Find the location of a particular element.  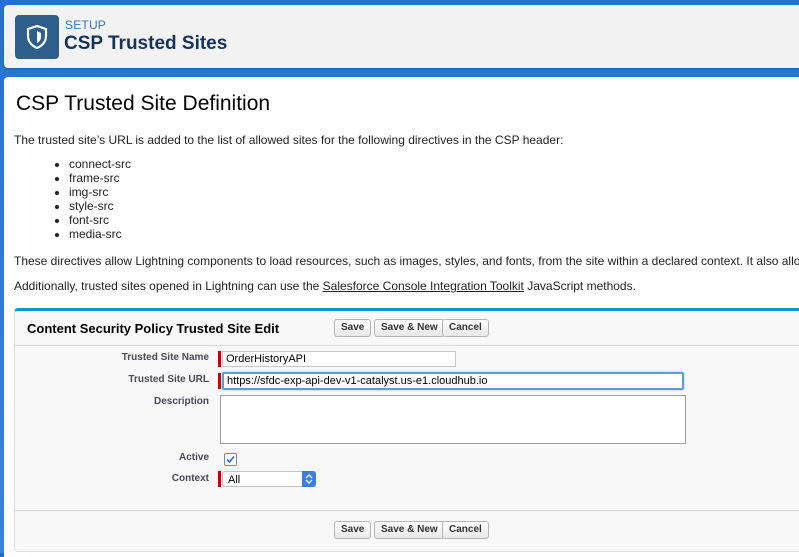

save-new-button-bottom: Save & New is located at coordinates (409, 530).